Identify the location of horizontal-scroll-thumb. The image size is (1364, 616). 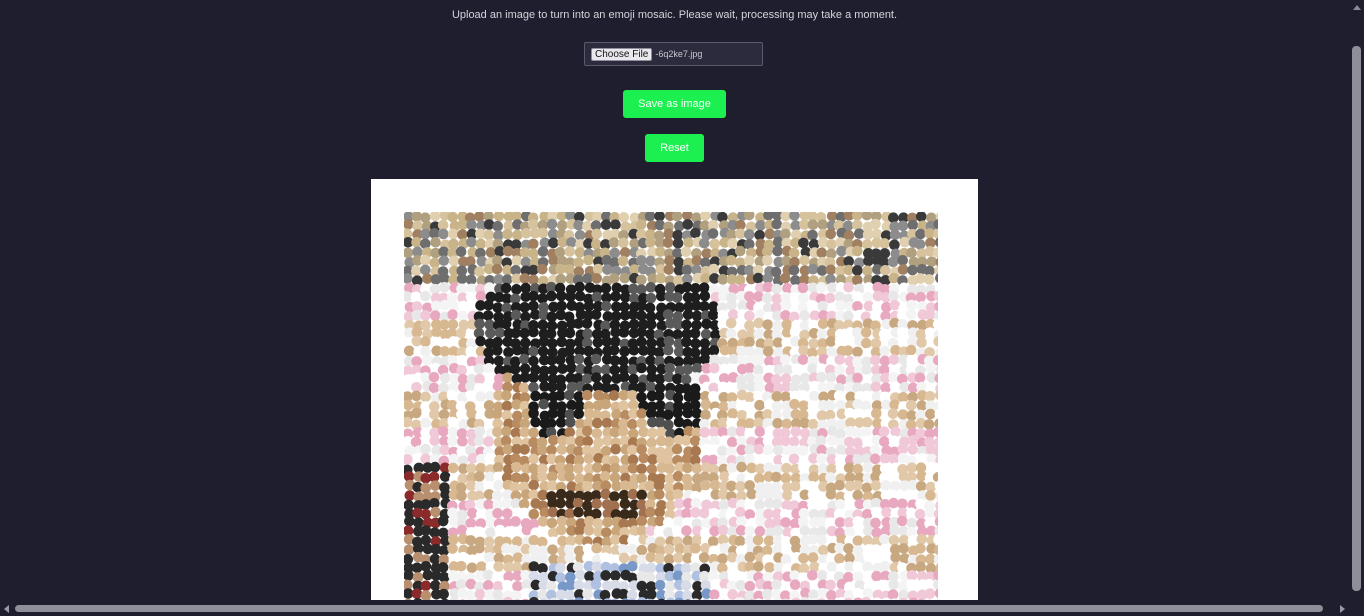
(669, 608).